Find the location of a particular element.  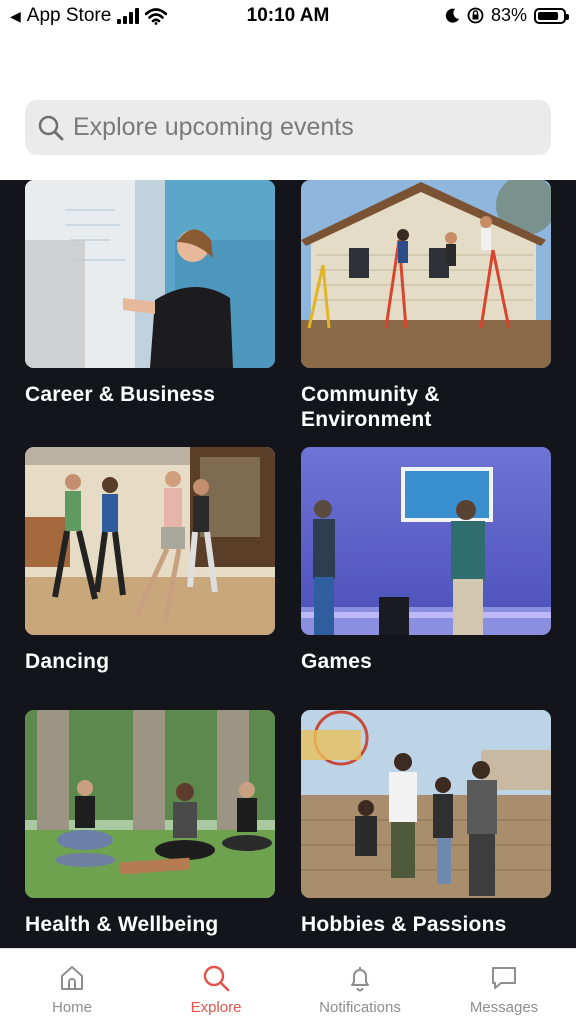

category-card-health-wellbeing: Health & Wellbeing is located at coordinates (150, 823).